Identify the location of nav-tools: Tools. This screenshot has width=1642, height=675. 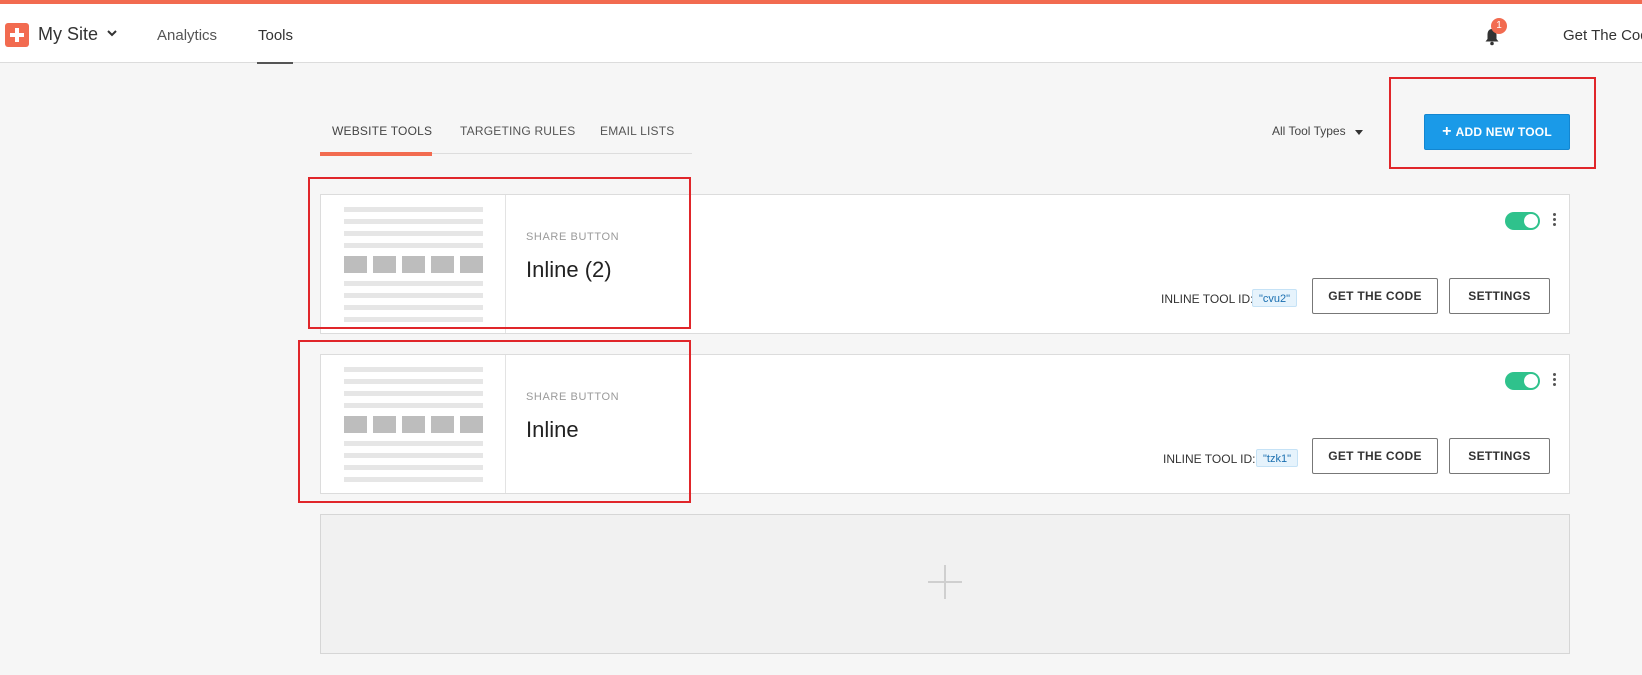
(275, 35).